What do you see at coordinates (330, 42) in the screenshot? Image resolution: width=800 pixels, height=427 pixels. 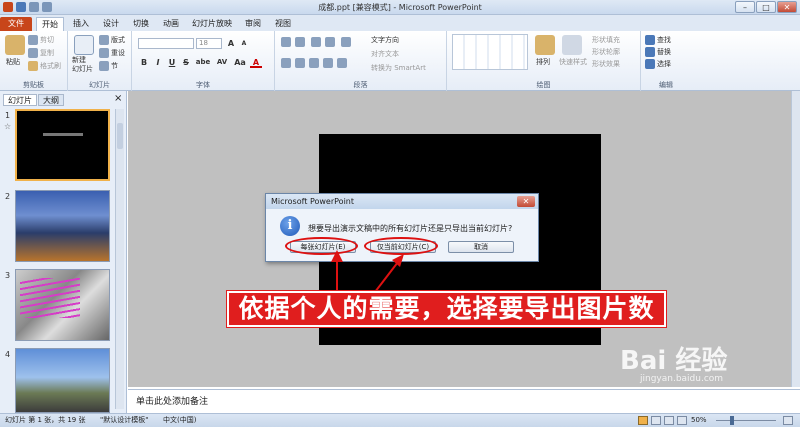 I see `increase-indent-icon` at bounding box center [330, 42].